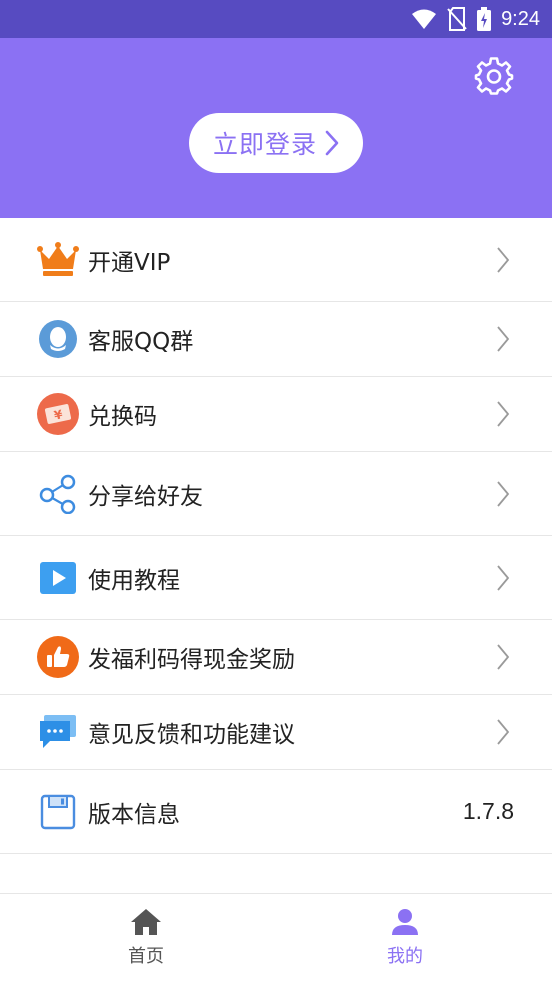 The image size is (552, 982). Describe the element at coordinates (191, 735) in the screenshot. I see `menu-item-label: 意见反馈和功能建议` at that location.